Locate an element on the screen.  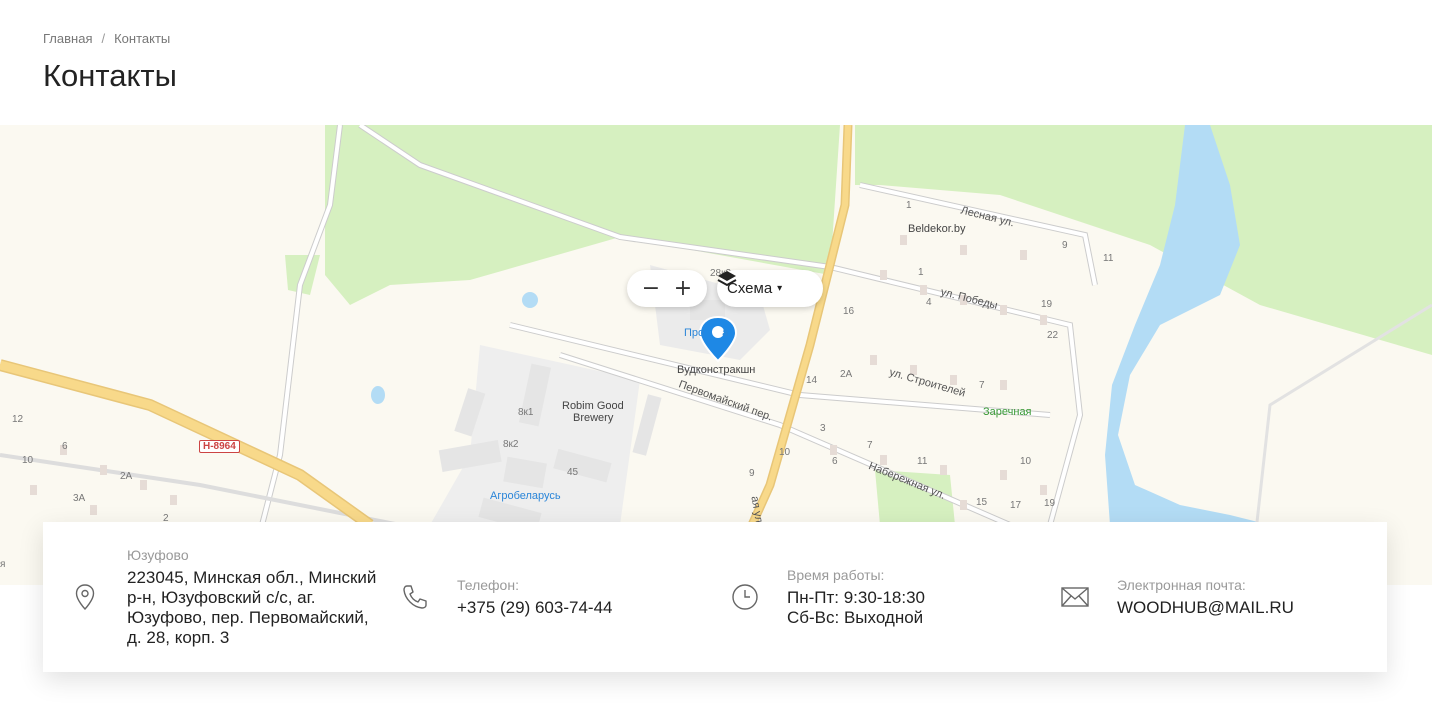
poi-zarechnaya: Заречная is located at coordinates (1007, 412).